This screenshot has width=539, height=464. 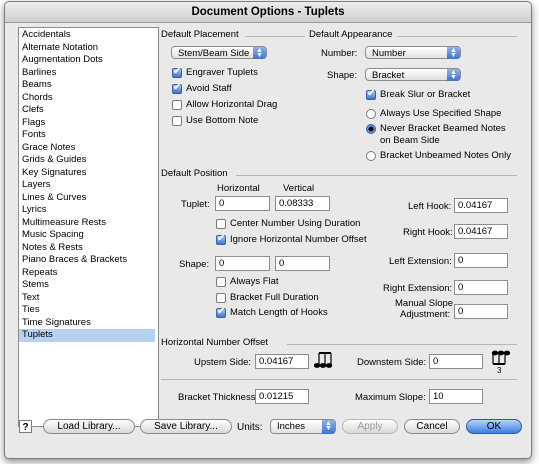 What do you see at coordinates (242, 203) in the screenshot?
I see `tuplet-horizontal-field: 0` at bounding box center [242, 203].